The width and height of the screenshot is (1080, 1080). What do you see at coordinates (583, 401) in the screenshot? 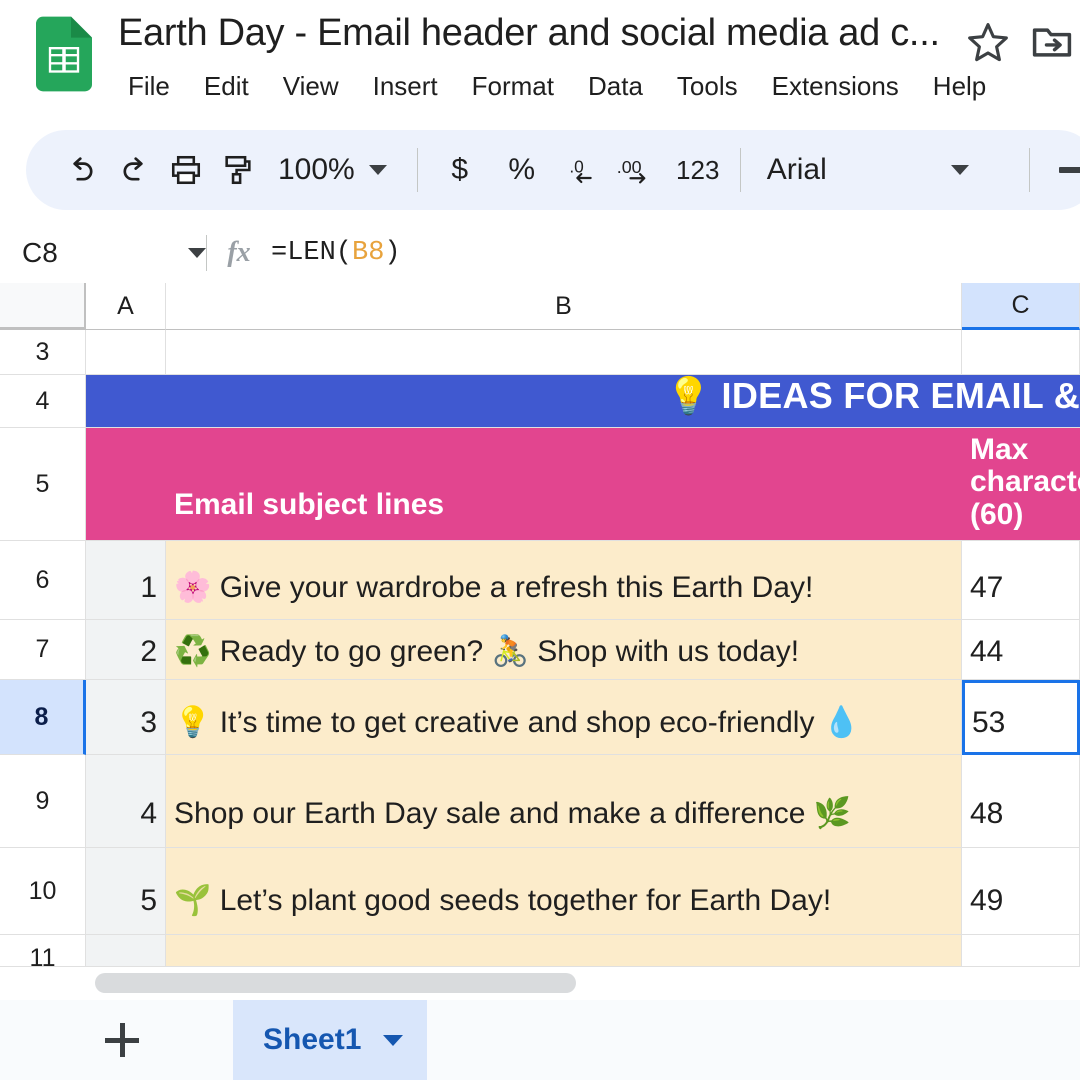
I see `cell-b4-banner: 💡 IDEAS FOR EMAIL &` at bounding box center [583, 401].